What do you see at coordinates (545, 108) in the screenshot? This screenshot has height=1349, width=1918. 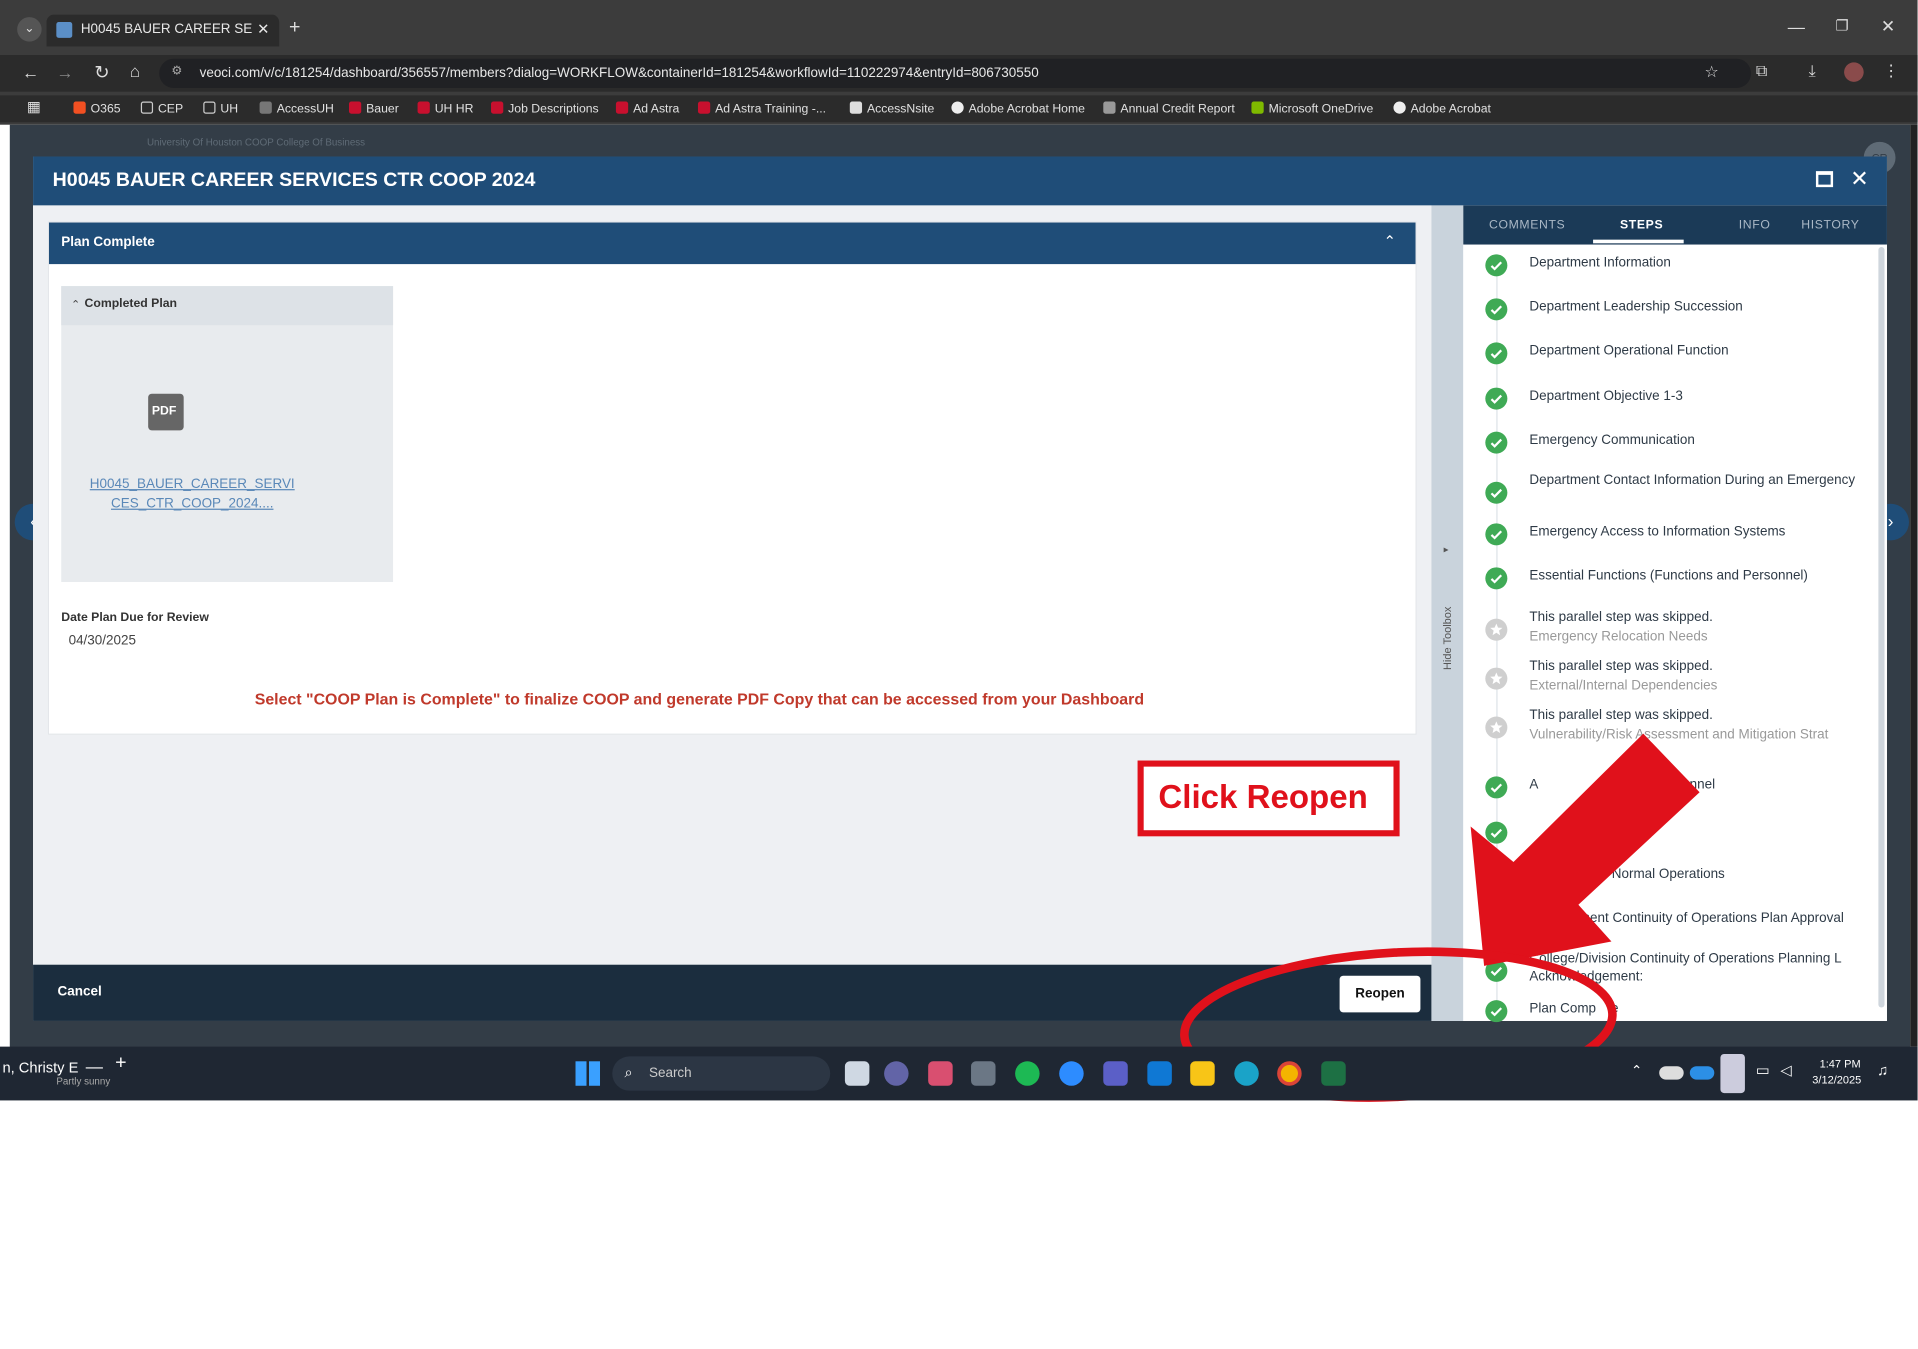 I see `bookmark-job-descriptions: Job Descriptions` at bounding box center [545, 108].